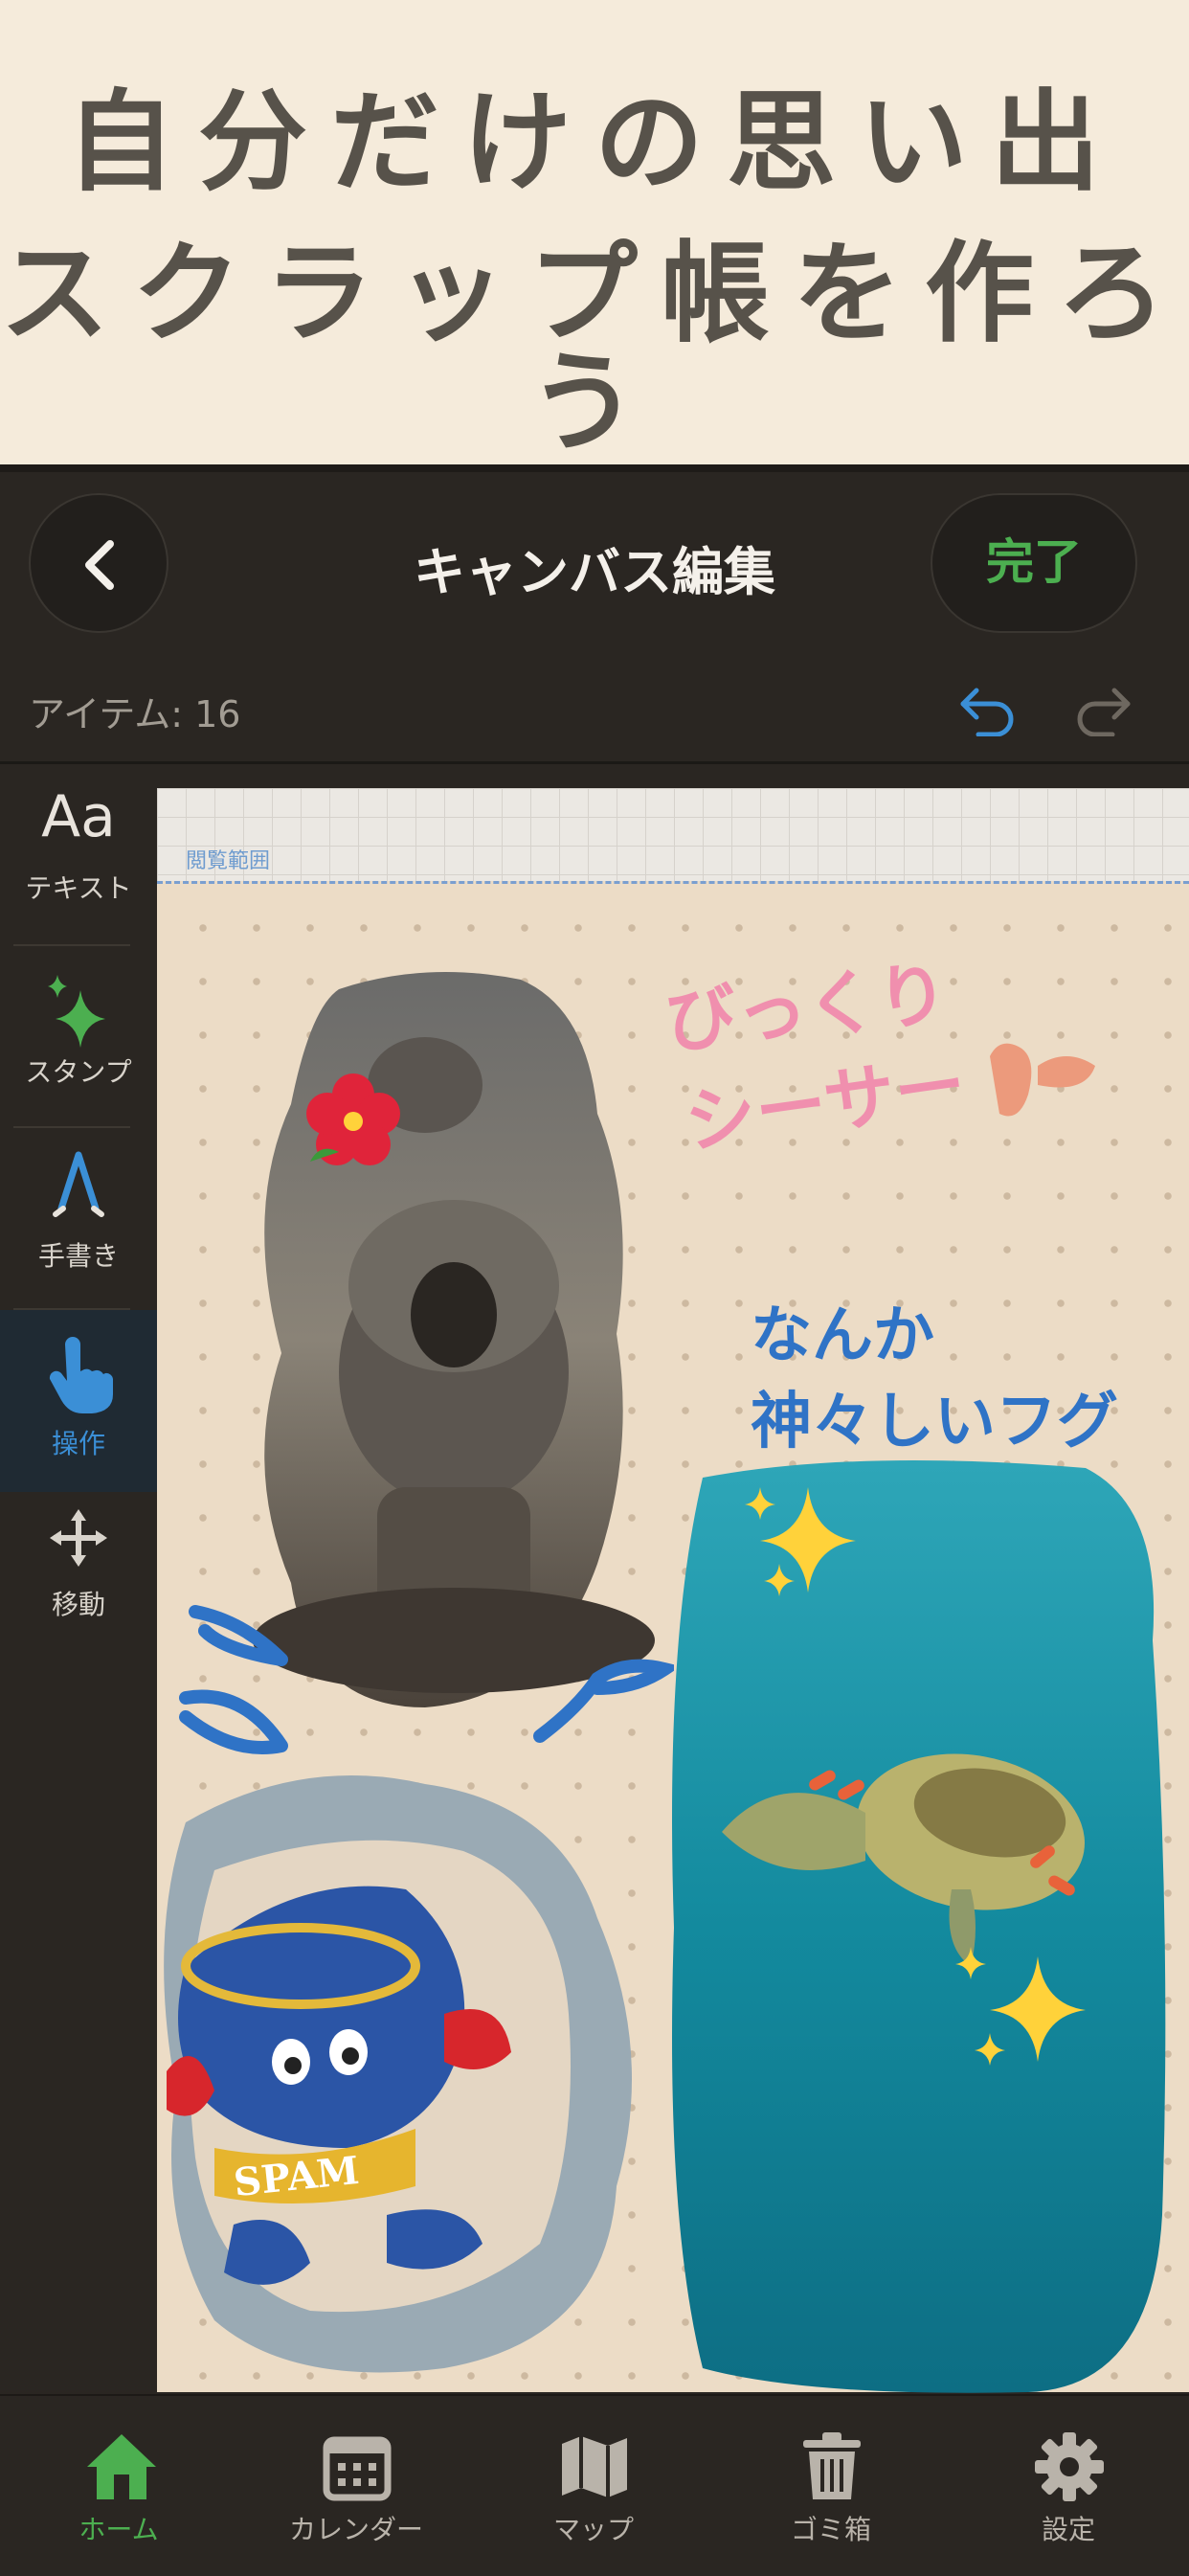 The width and height of the screenshot is (1189, 2576). I want to click on pen-icon, so click(78, 1184).